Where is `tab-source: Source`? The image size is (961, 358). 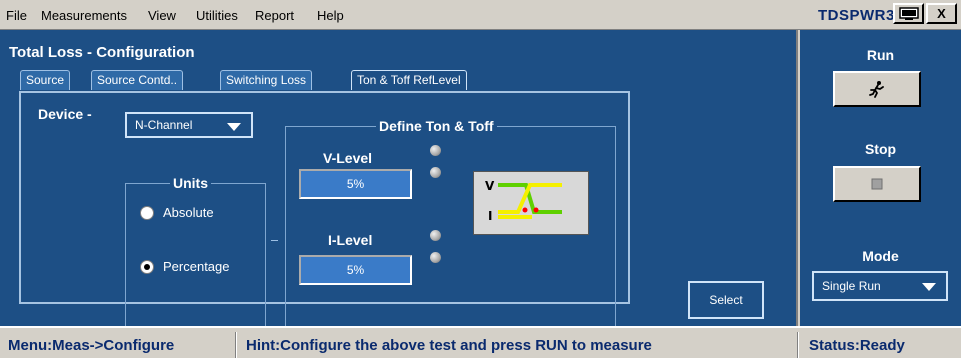 tab-source: Source is located at coordinates (45, 80).